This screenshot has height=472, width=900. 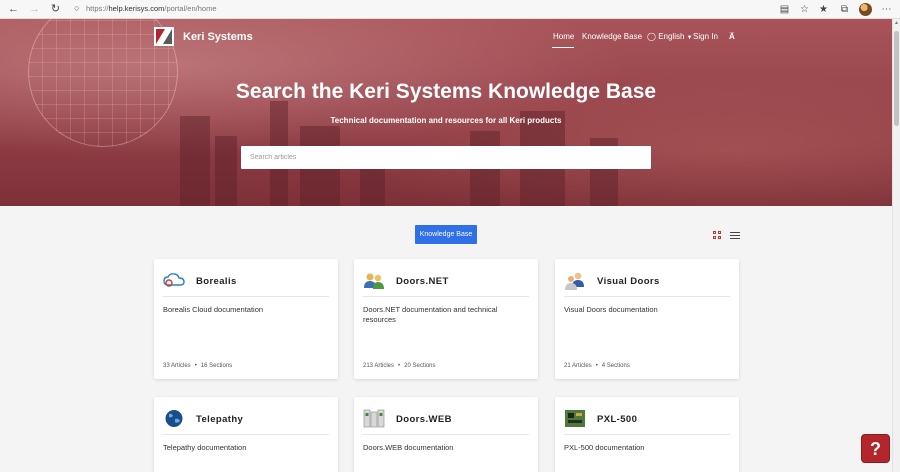 What do you see at coordinates (886, 9) in the screenshot?
I see `more-menu-icon: ⋯` at bounding box center [886, 9].